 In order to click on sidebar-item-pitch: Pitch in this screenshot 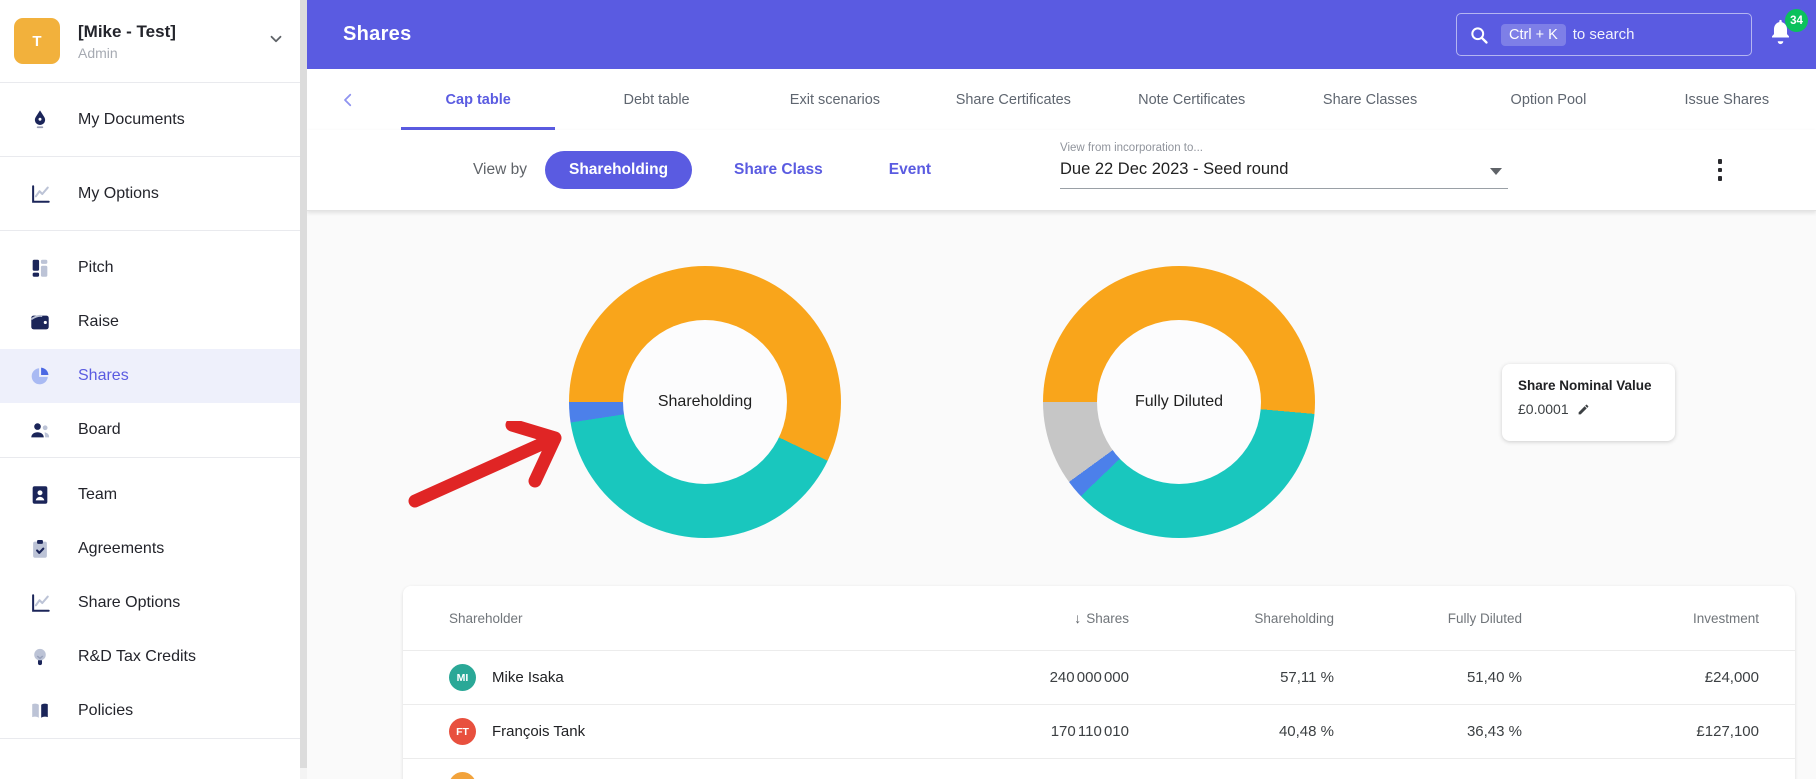, I will do `click(153, 268)`.